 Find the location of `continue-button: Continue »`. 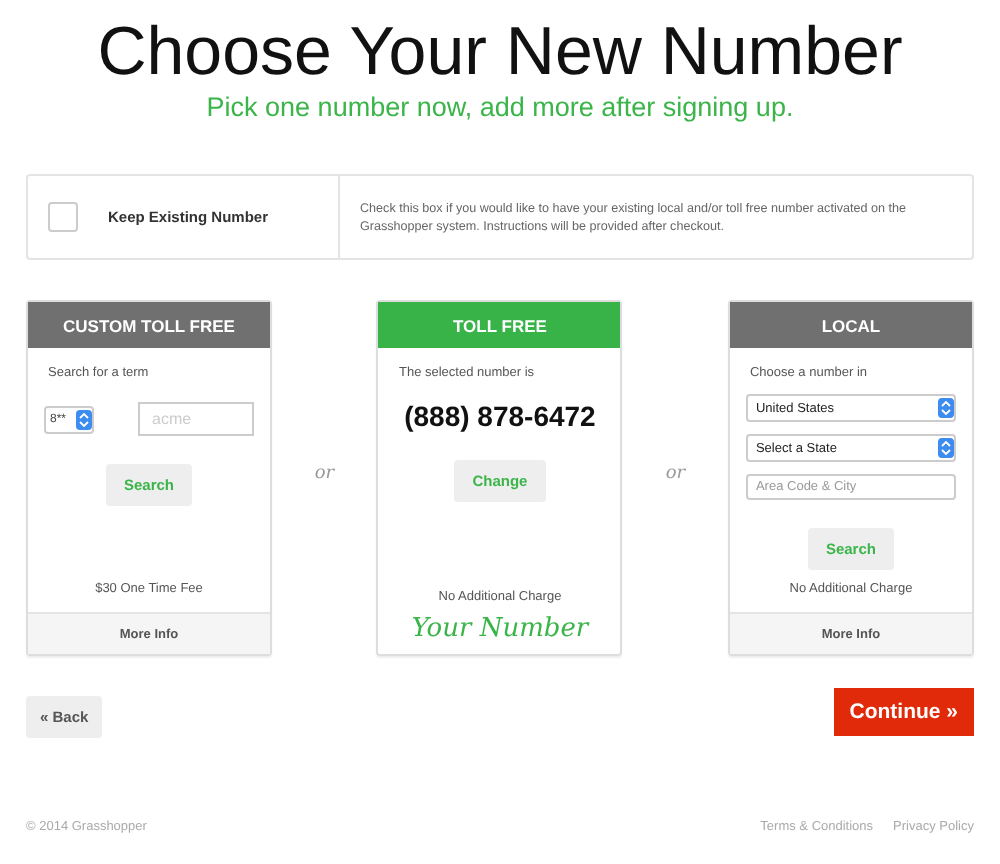

continue-button: Continue » is located at coordinates (903, 712).